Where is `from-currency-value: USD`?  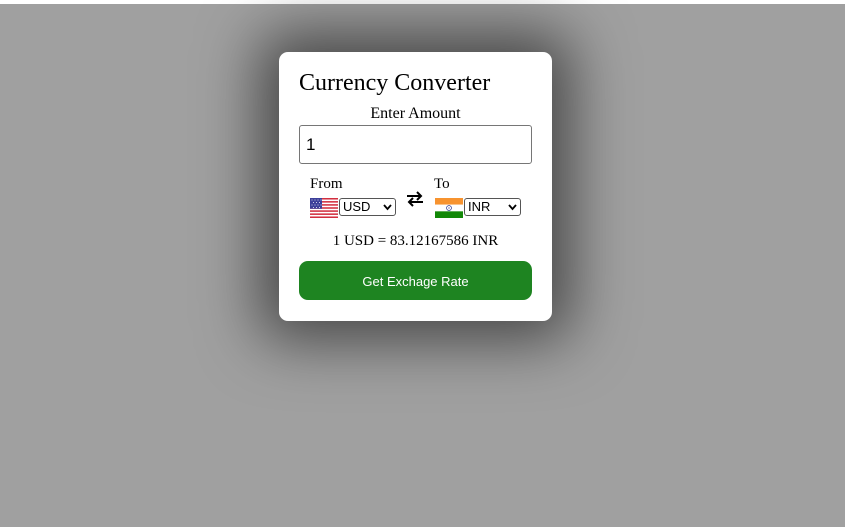 from-currency-value: USD is located at coordinates (357, 206).